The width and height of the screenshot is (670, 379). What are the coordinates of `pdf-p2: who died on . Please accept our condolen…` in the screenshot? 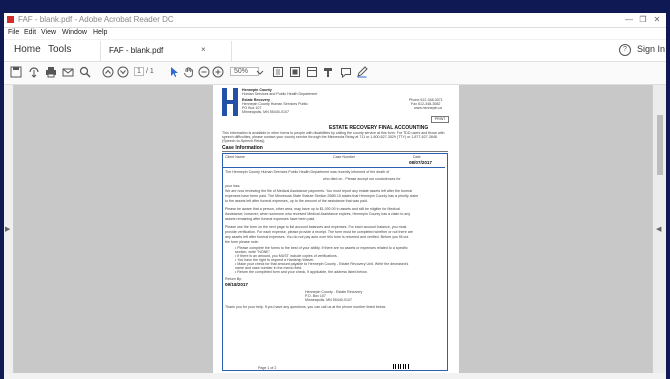 It's located at (362, 179).